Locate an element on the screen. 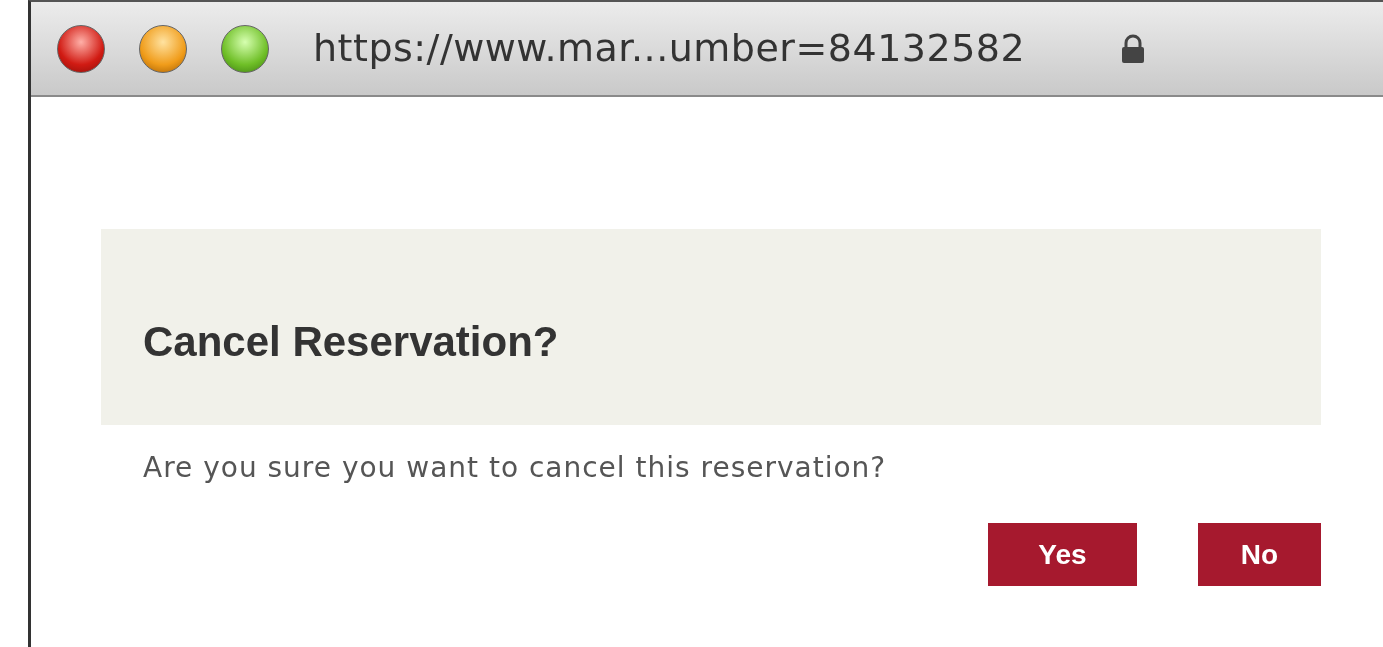 This screenshot has height=647, width=1383. zoom-icon is located at coordinates (245, 48).